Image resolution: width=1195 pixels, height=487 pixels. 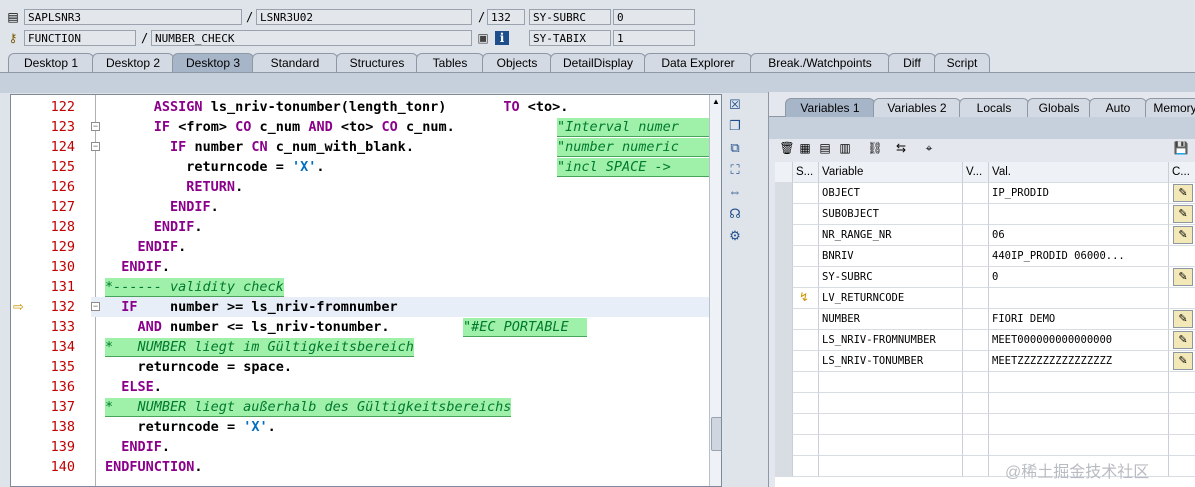 What do you see at coordinates (985, 298) in the screenshot?
I see `variable-row: LV_RETURNCODE ↯` at bounding box center [985, 298].